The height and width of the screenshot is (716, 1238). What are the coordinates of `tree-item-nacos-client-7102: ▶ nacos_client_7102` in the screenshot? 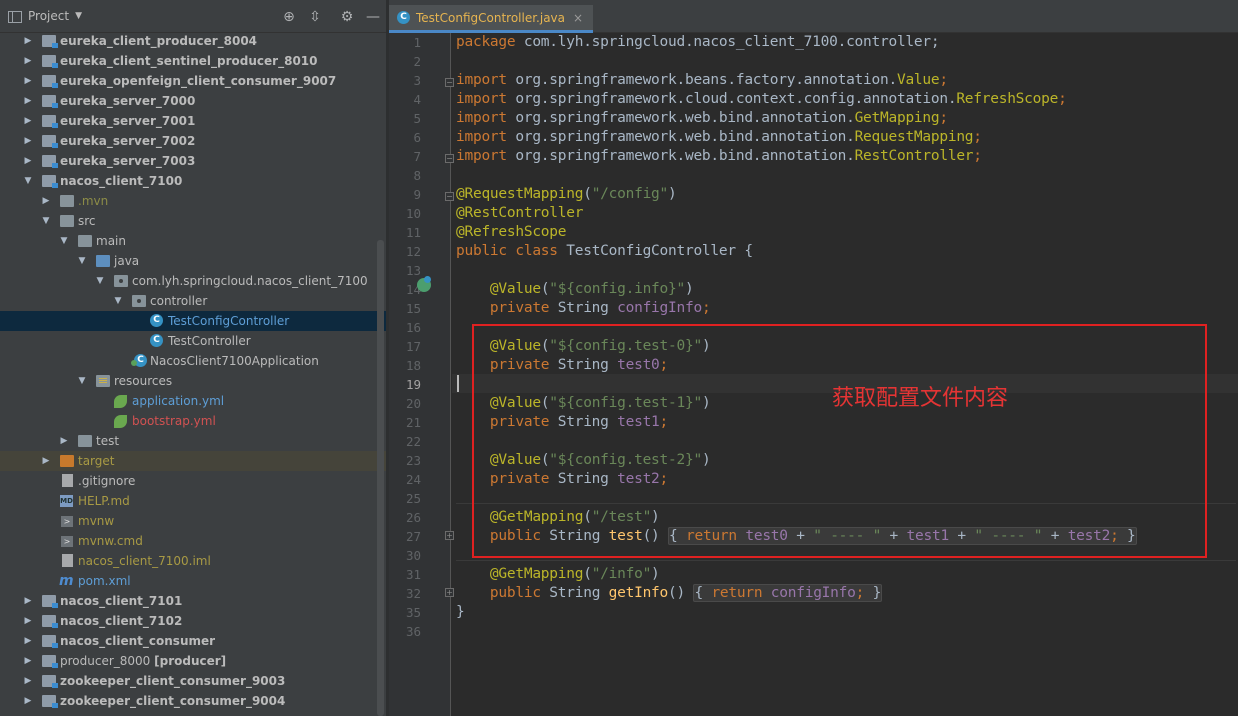 It's located at (193, 621).